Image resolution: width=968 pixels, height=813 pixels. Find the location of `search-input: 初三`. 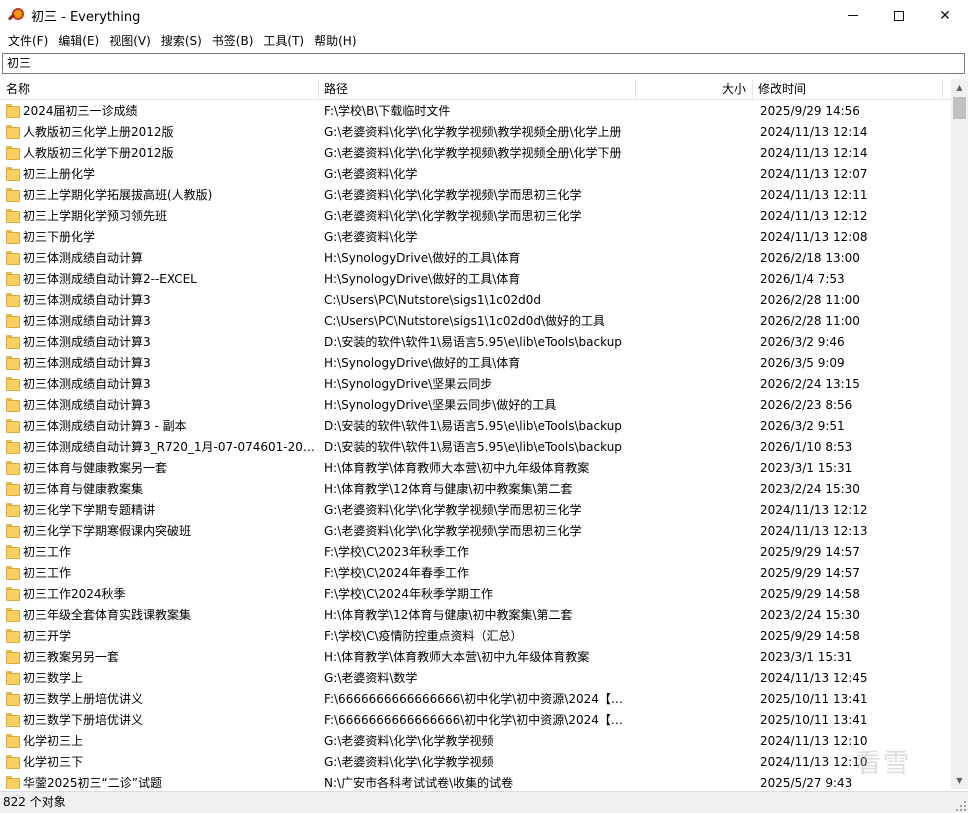

search-input: 初三 is located at coordinates (483, 63).